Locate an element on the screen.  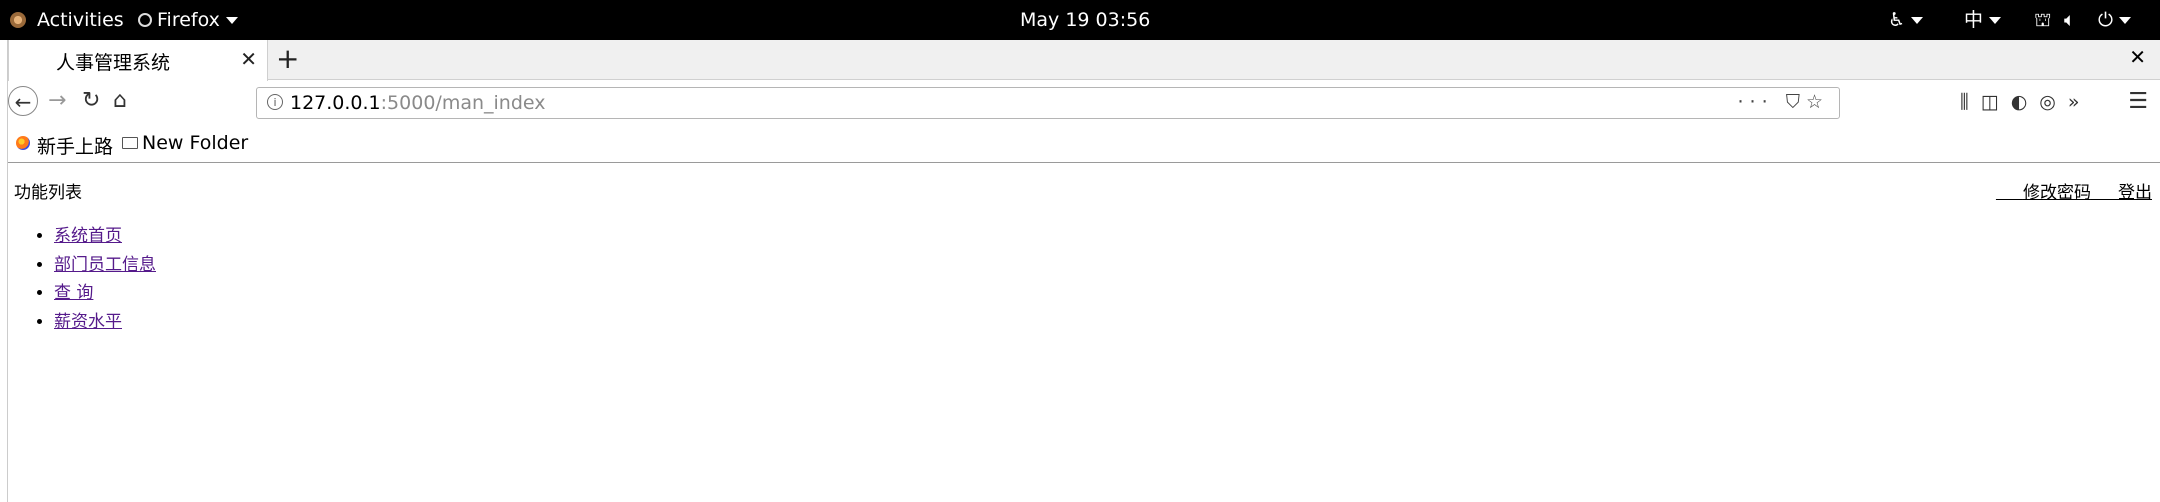
back-icon: ← is located at coordinates (23, 101).